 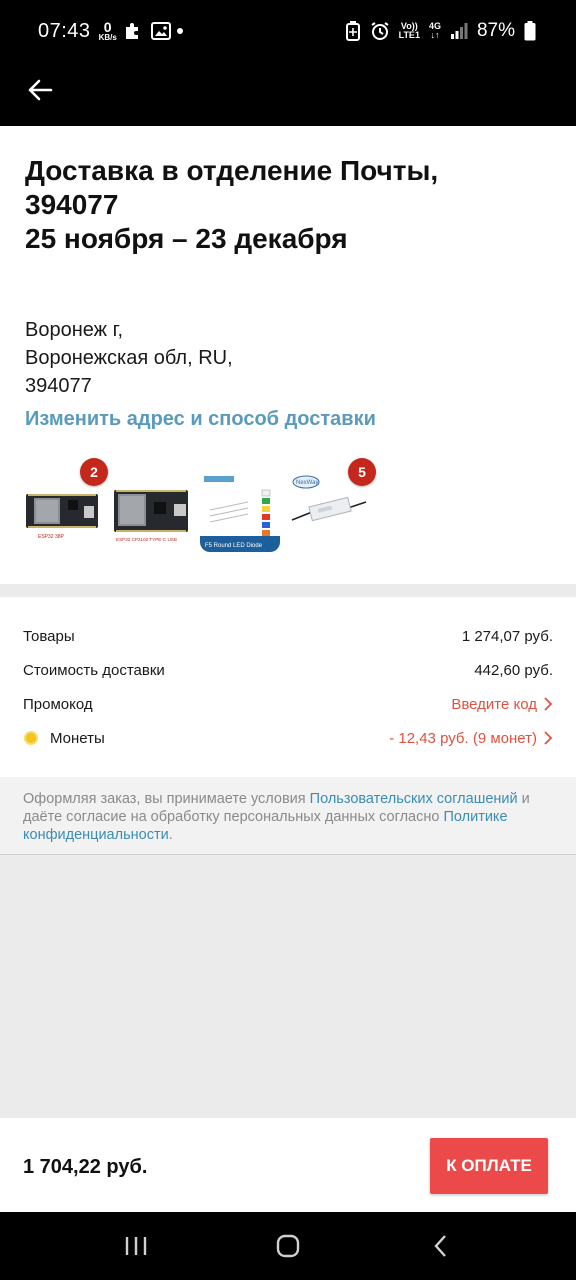 What do you see at coordinates (507, 636) in the screenshot?
I see `goods-value: 1 274,07 руб.` at bounding box center [507, 636].